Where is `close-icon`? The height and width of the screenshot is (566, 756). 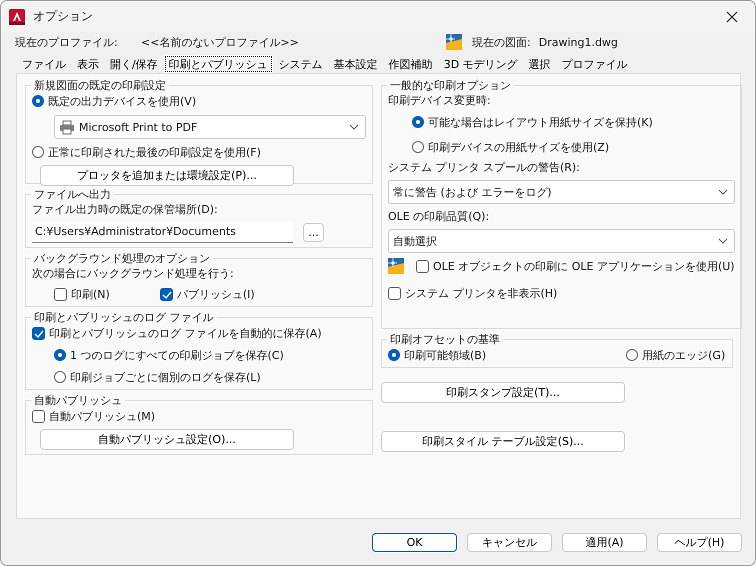
close-icon is located at coordinates (732, 16).